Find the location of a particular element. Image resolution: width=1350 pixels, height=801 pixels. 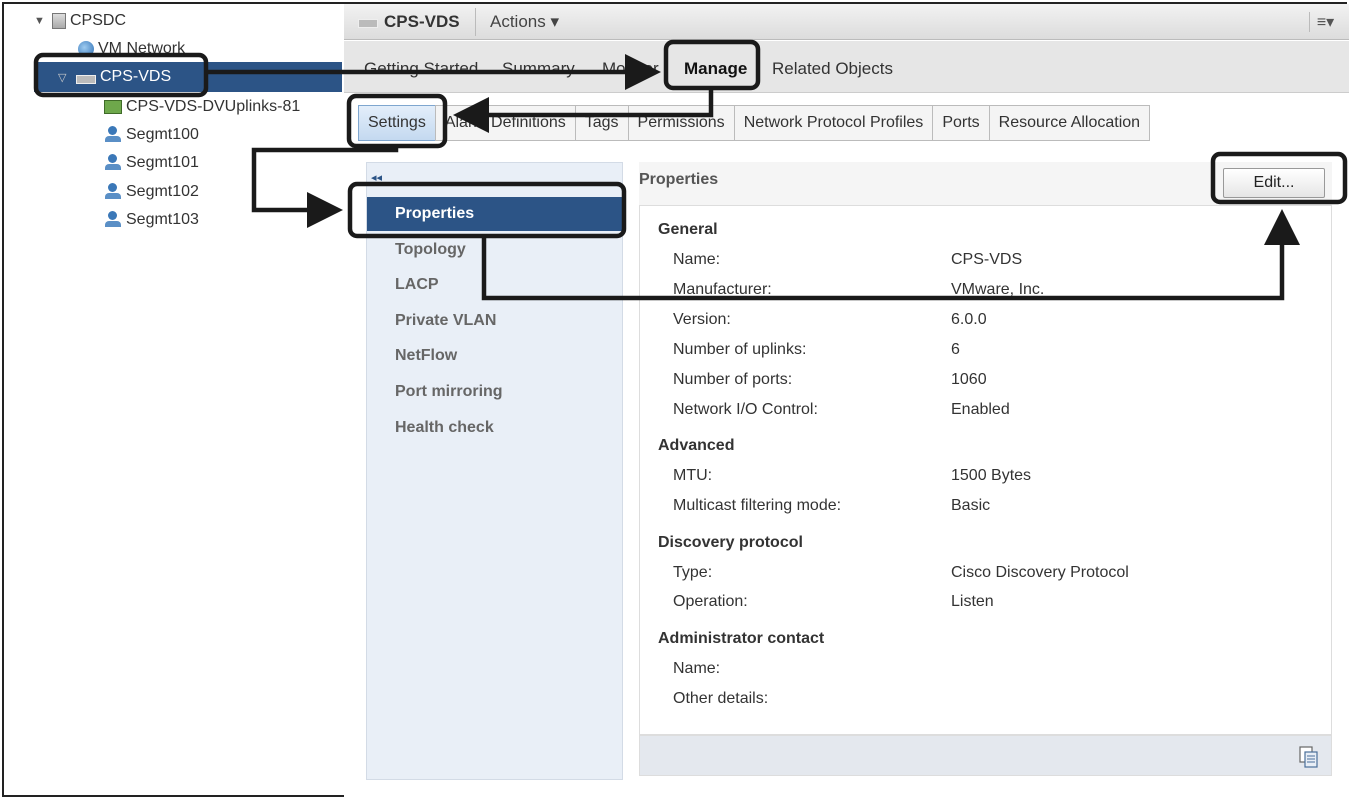

tree-item-dvuplinks: CPS-VDS-DVUplinks-81 is located at coordinates (202, 107).